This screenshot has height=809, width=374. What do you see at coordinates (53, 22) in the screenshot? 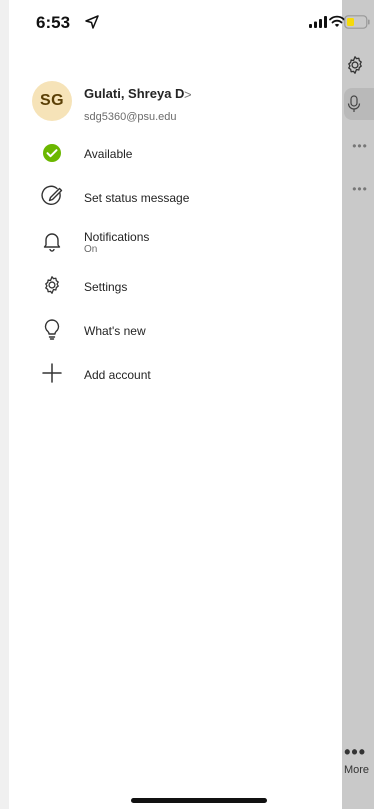
I see `status-time: 6:53` at bounding box center [53, 22].